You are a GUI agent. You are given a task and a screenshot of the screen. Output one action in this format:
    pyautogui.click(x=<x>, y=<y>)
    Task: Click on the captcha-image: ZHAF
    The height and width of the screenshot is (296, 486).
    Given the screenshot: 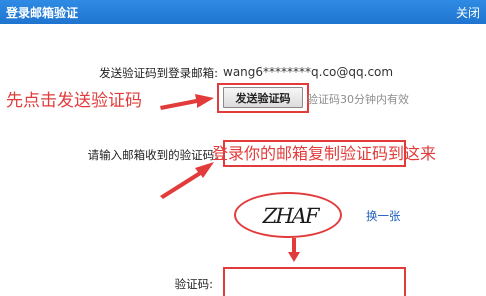 What is the action you would take?
    pyautogui.click(x=290, y=216)
    